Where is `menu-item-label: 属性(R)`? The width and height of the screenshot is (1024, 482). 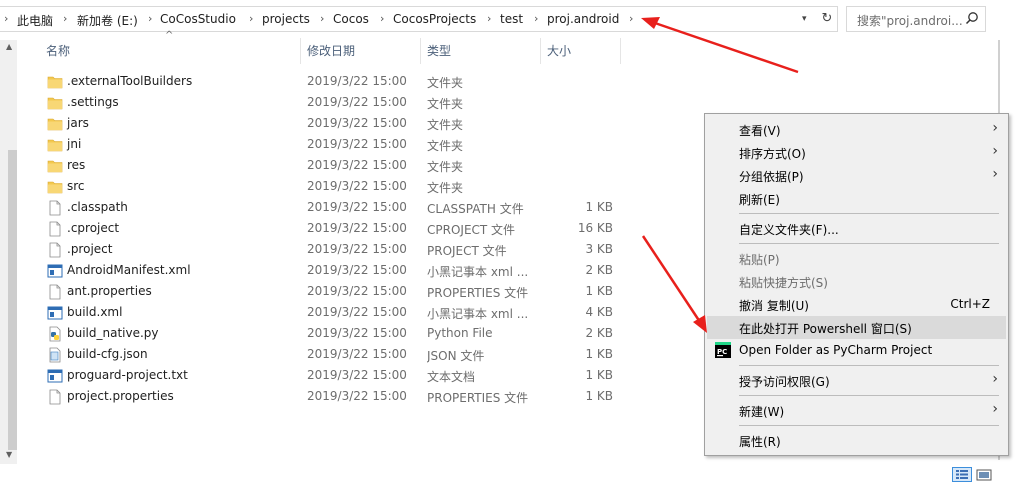
menu-item-label: 属性(R) is located at coordinates (760, 442).